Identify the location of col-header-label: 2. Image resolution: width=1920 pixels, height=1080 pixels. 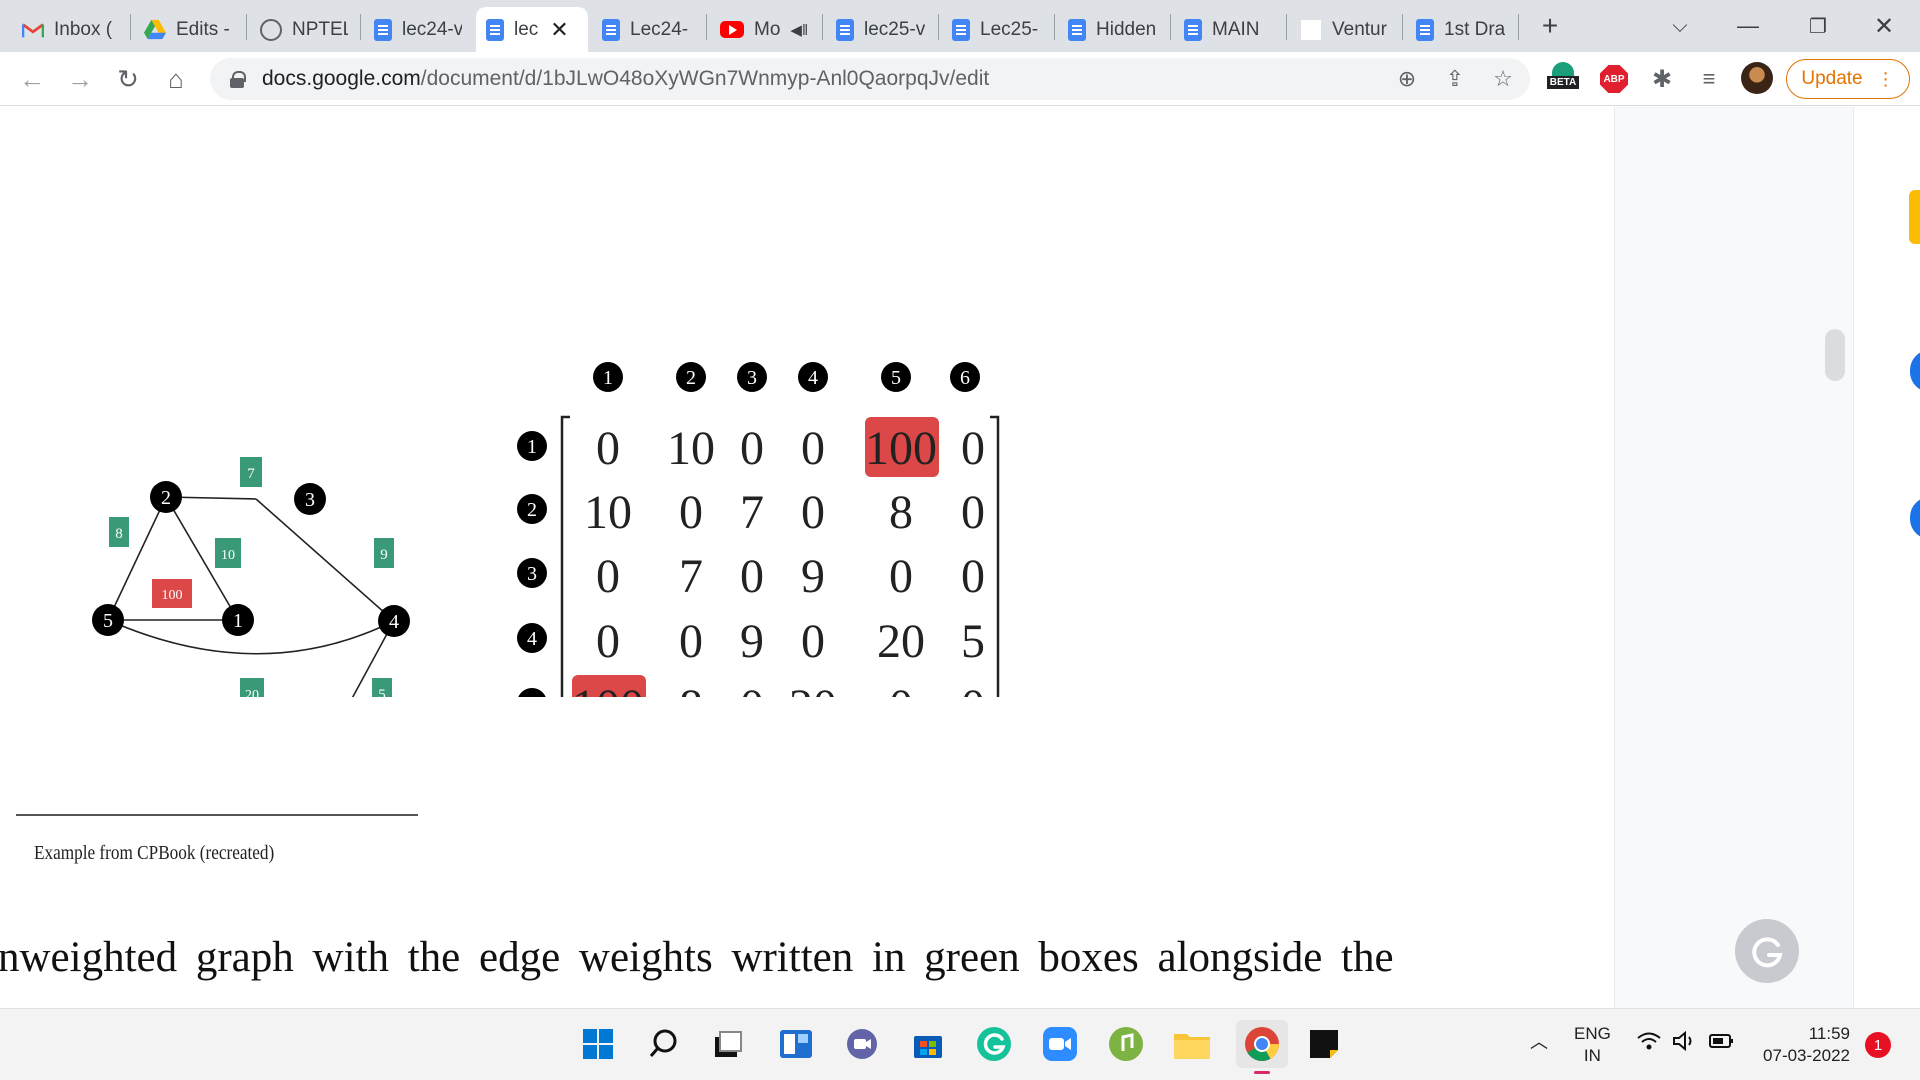
(691, 378).